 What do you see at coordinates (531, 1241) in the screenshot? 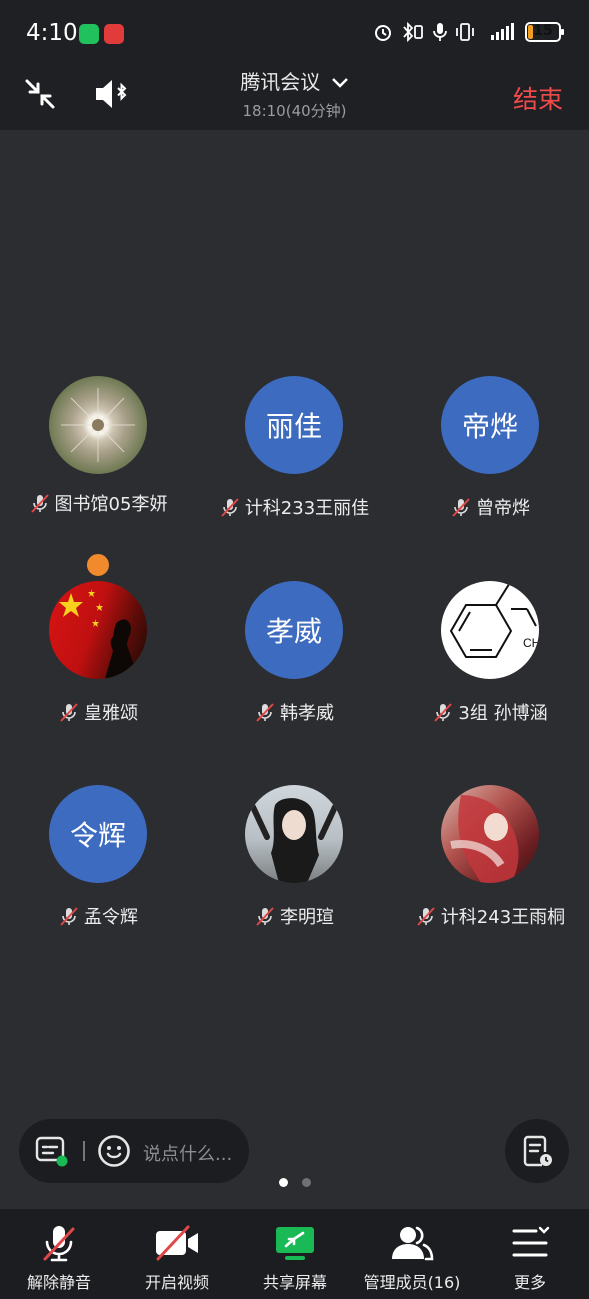
I see `more-menu-icon` at bounding box center [531, 1241].